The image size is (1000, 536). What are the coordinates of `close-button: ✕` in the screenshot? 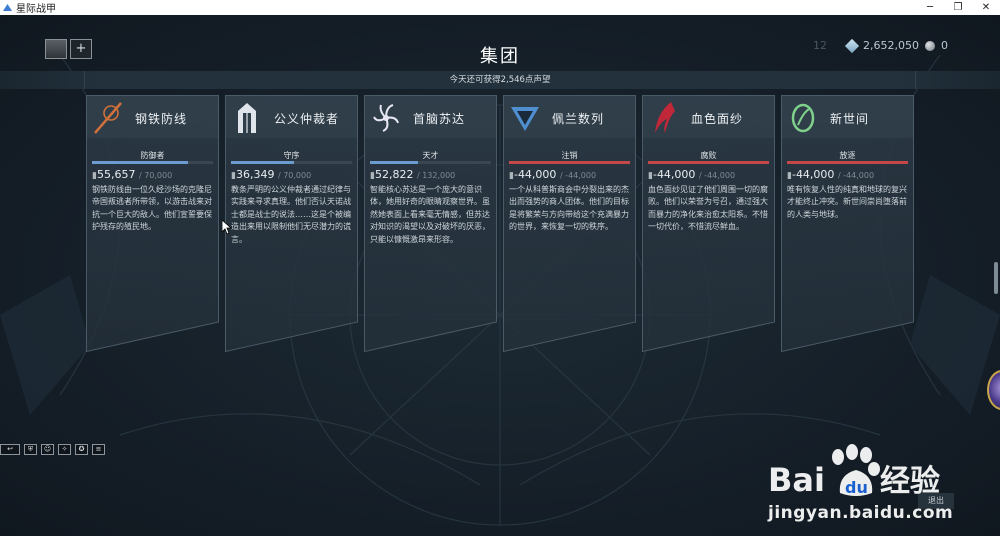 It's located at (986, 7).